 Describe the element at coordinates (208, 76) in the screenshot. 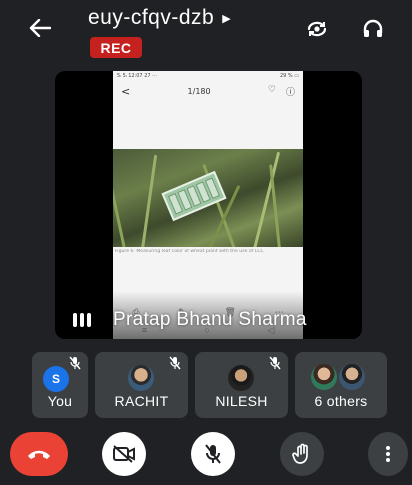

I see `shared-status-bar: 5ₗ 5ₗ 12:07 27 ··· 29 % ▭` at that location.